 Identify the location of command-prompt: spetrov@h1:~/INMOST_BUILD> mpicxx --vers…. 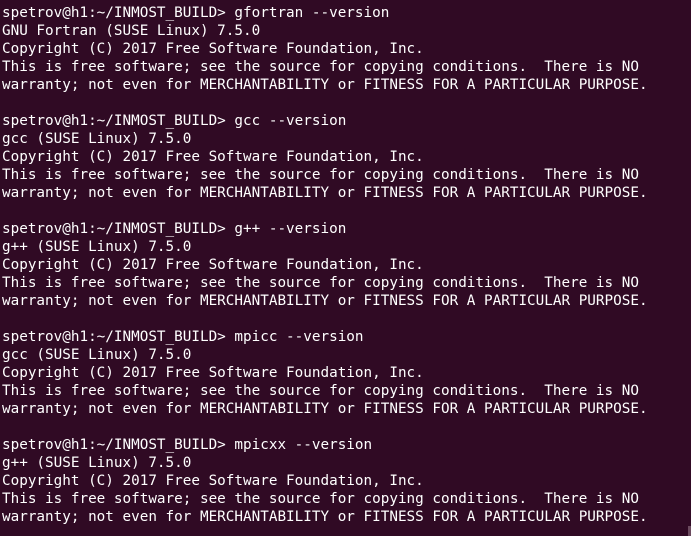
(187, 445).